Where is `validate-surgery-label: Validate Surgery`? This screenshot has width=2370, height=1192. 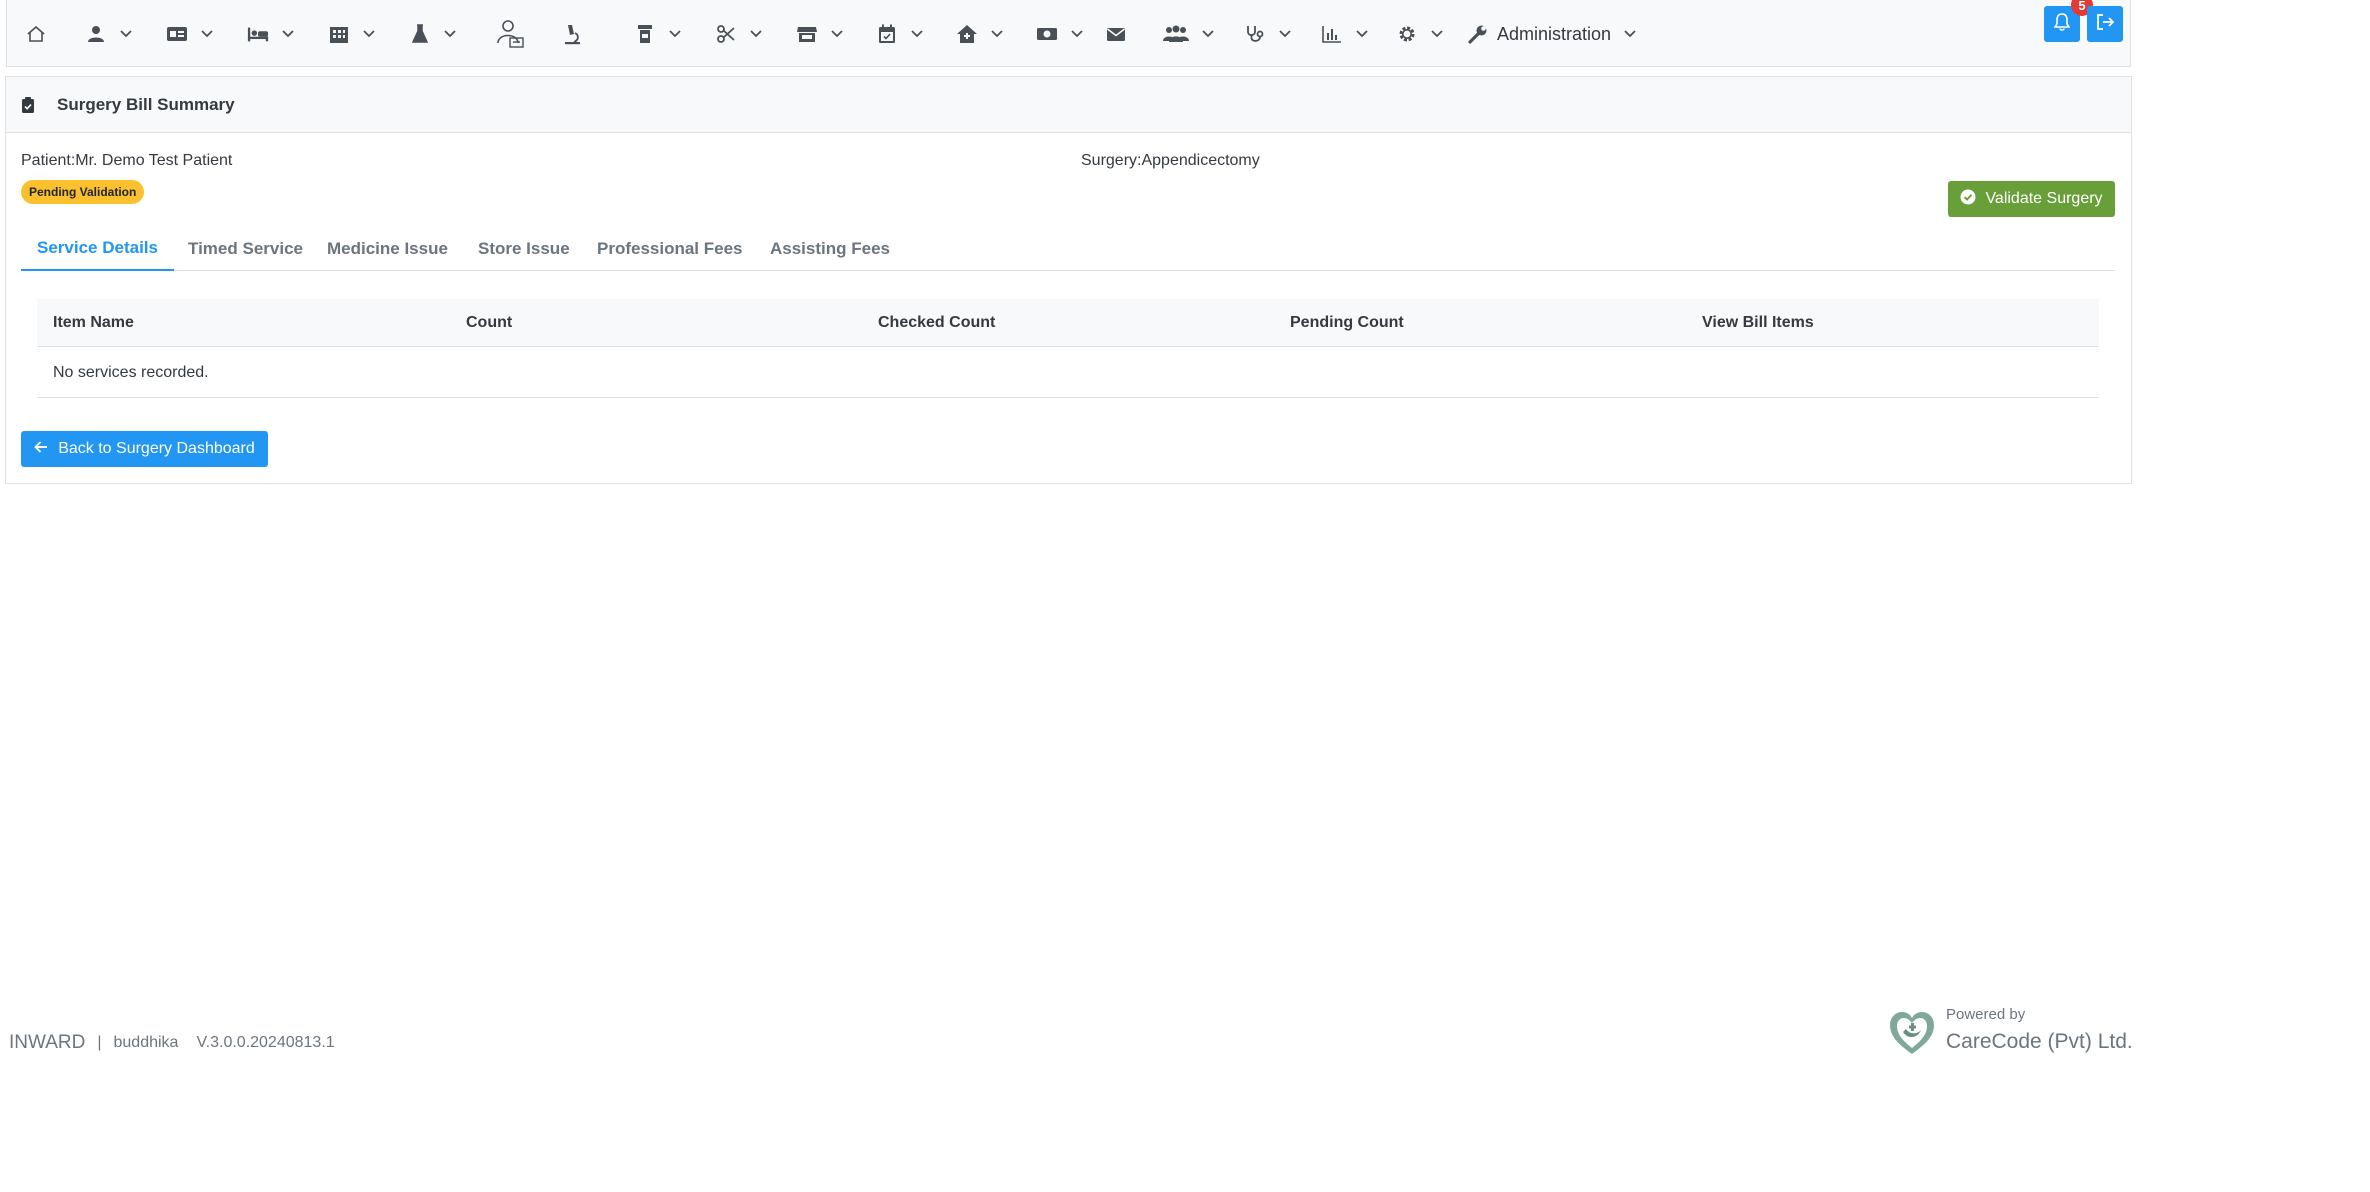
validate-surgery-label: Validate Surgery is located at coordinates (2044, 198).